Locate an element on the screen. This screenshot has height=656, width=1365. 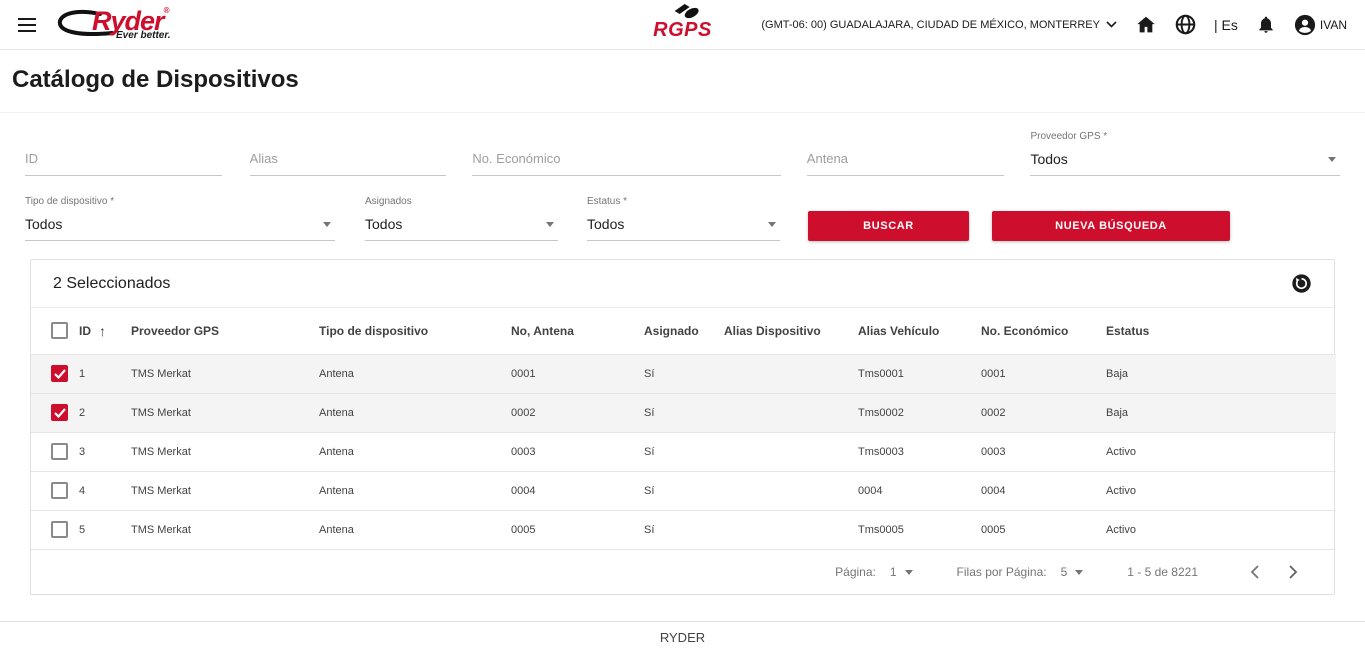
refresh-button is located at coordinates (1301, 283).